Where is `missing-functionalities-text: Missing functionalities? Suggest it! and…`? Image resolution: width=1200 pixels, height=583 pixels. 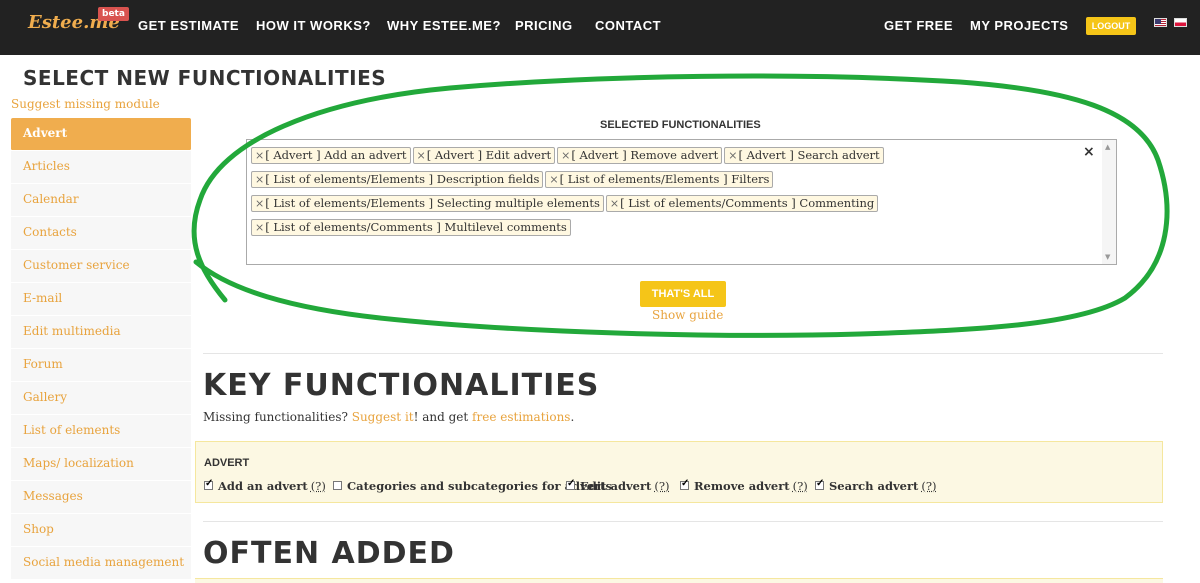 missing-functionalities-text: Missing functionalities? Suggest it! and… is located at coordinates (388, 417).